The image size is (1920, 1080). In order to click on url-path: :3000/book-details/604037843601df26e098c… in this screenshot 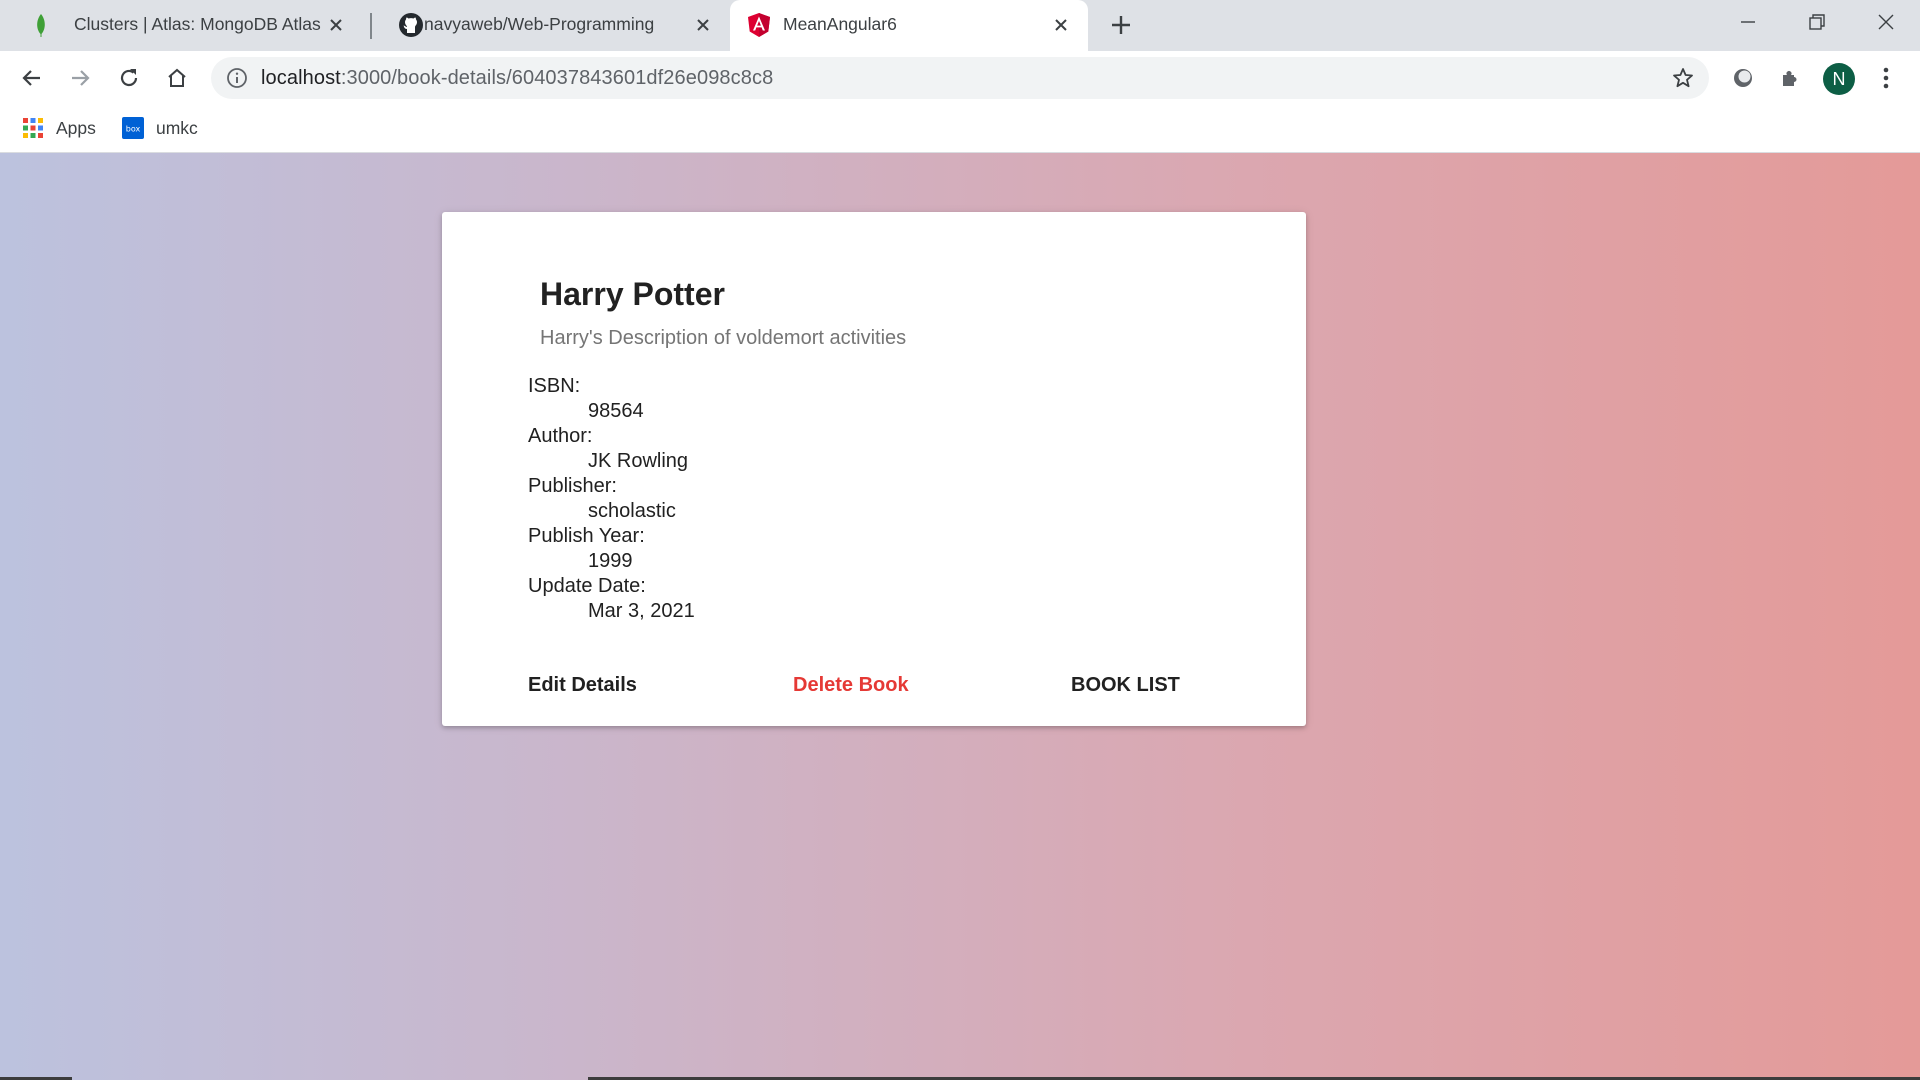, I will do `click(557, 78)`.